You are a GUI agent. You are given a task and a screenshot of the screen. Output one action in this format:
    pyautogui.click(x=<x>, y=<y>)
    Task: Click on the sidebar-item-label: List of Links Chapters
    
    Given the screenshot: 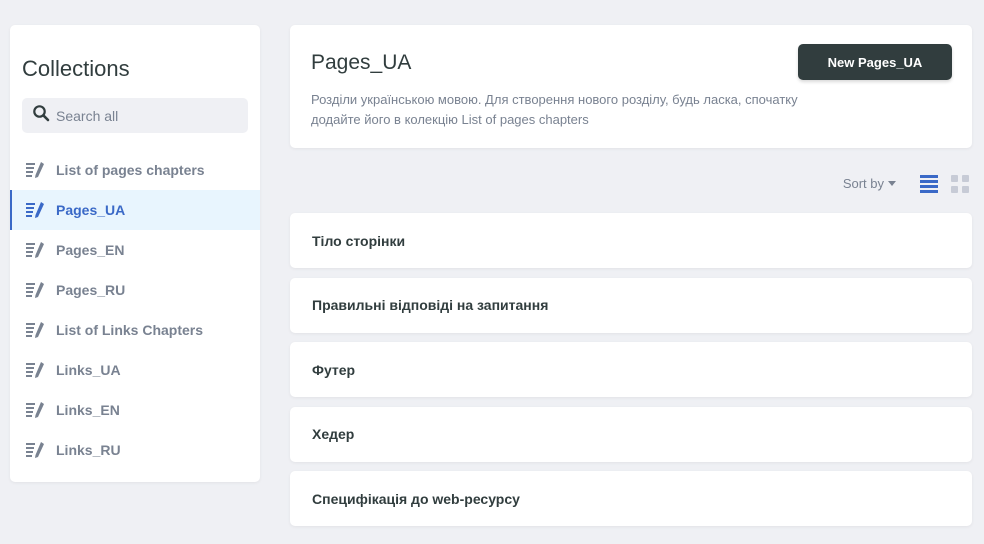 What is the action you would take?
    pyautogui.click(x=130, y=330)
    